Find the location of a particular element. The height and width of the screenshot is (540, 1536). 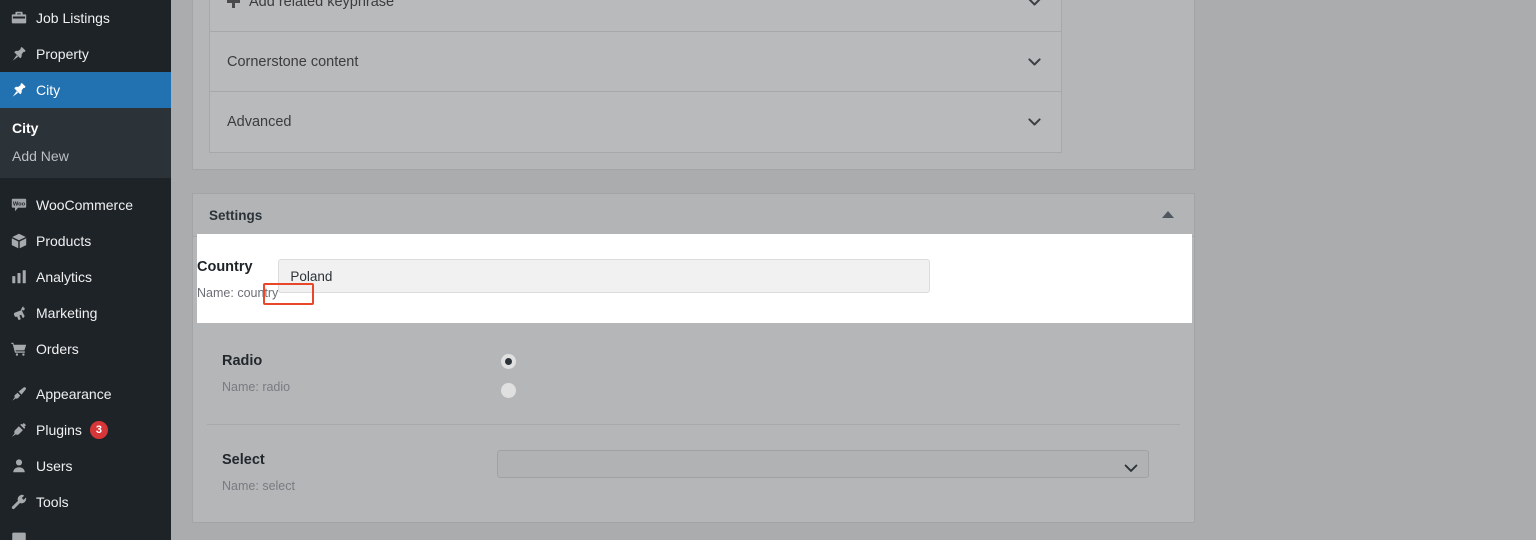

sidebar-item-label: Plugins is located at coordinates (59, 430).